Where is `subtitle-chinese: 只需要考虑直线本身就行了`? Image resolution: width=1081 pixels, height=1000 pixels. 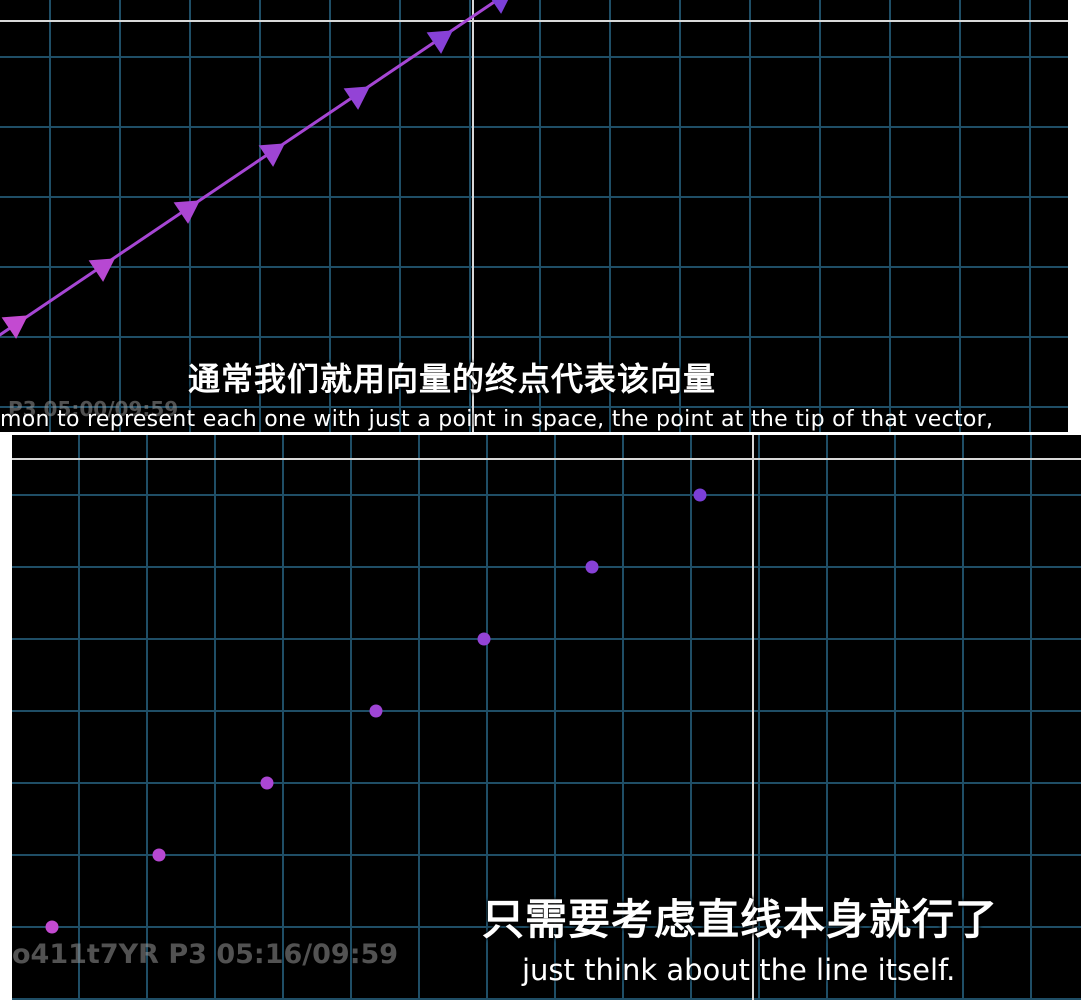 subtitle-chinese: 只需要考虑直线本身就行了 is located at coordinates (740, 919).